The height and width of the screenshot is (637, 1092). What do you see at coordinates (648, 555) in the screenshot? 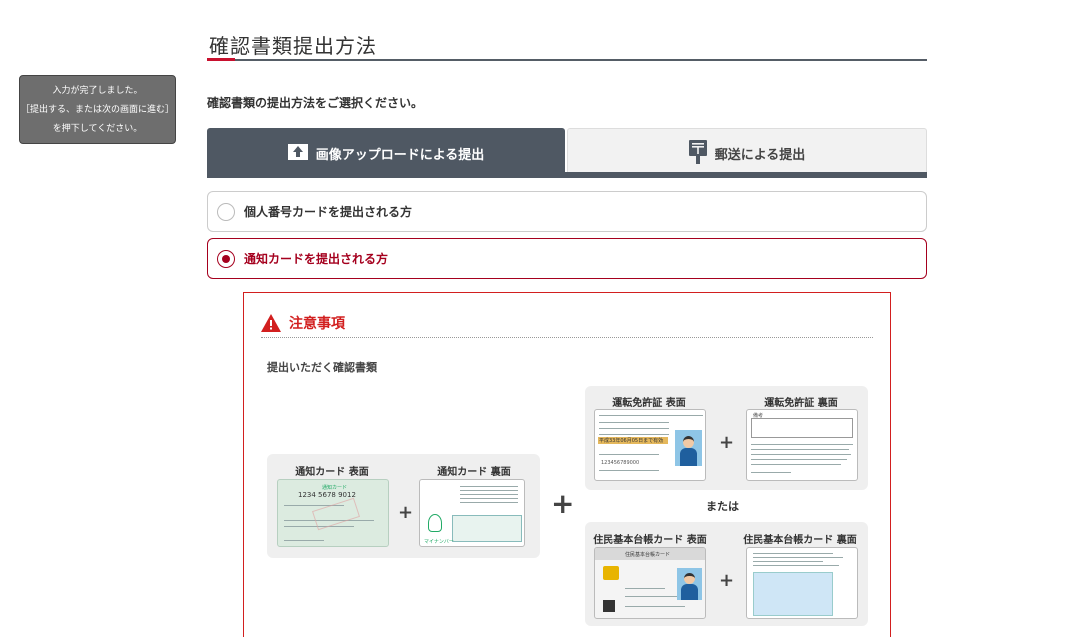
I see `resident-card-title: 住民基本台帳カード` at bounding box center [648, 555].